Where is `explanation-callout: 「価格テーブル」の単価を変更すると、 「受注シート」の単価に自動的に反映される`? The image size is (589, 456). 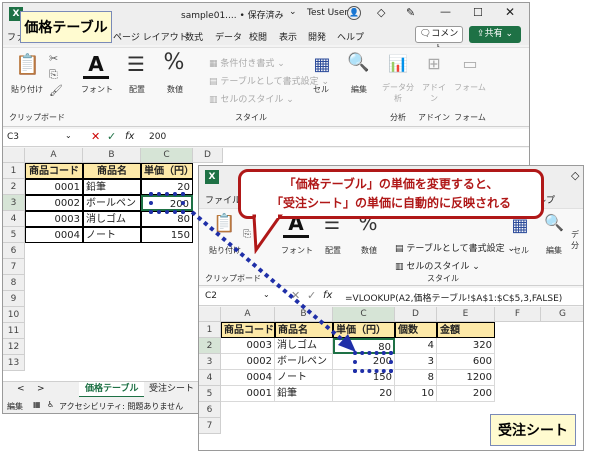 explanation-callout: 「価格テーブル」の単価を変更すると、 「受注シート」の単価に自動的に反映される is located at coordinates (391, 194).